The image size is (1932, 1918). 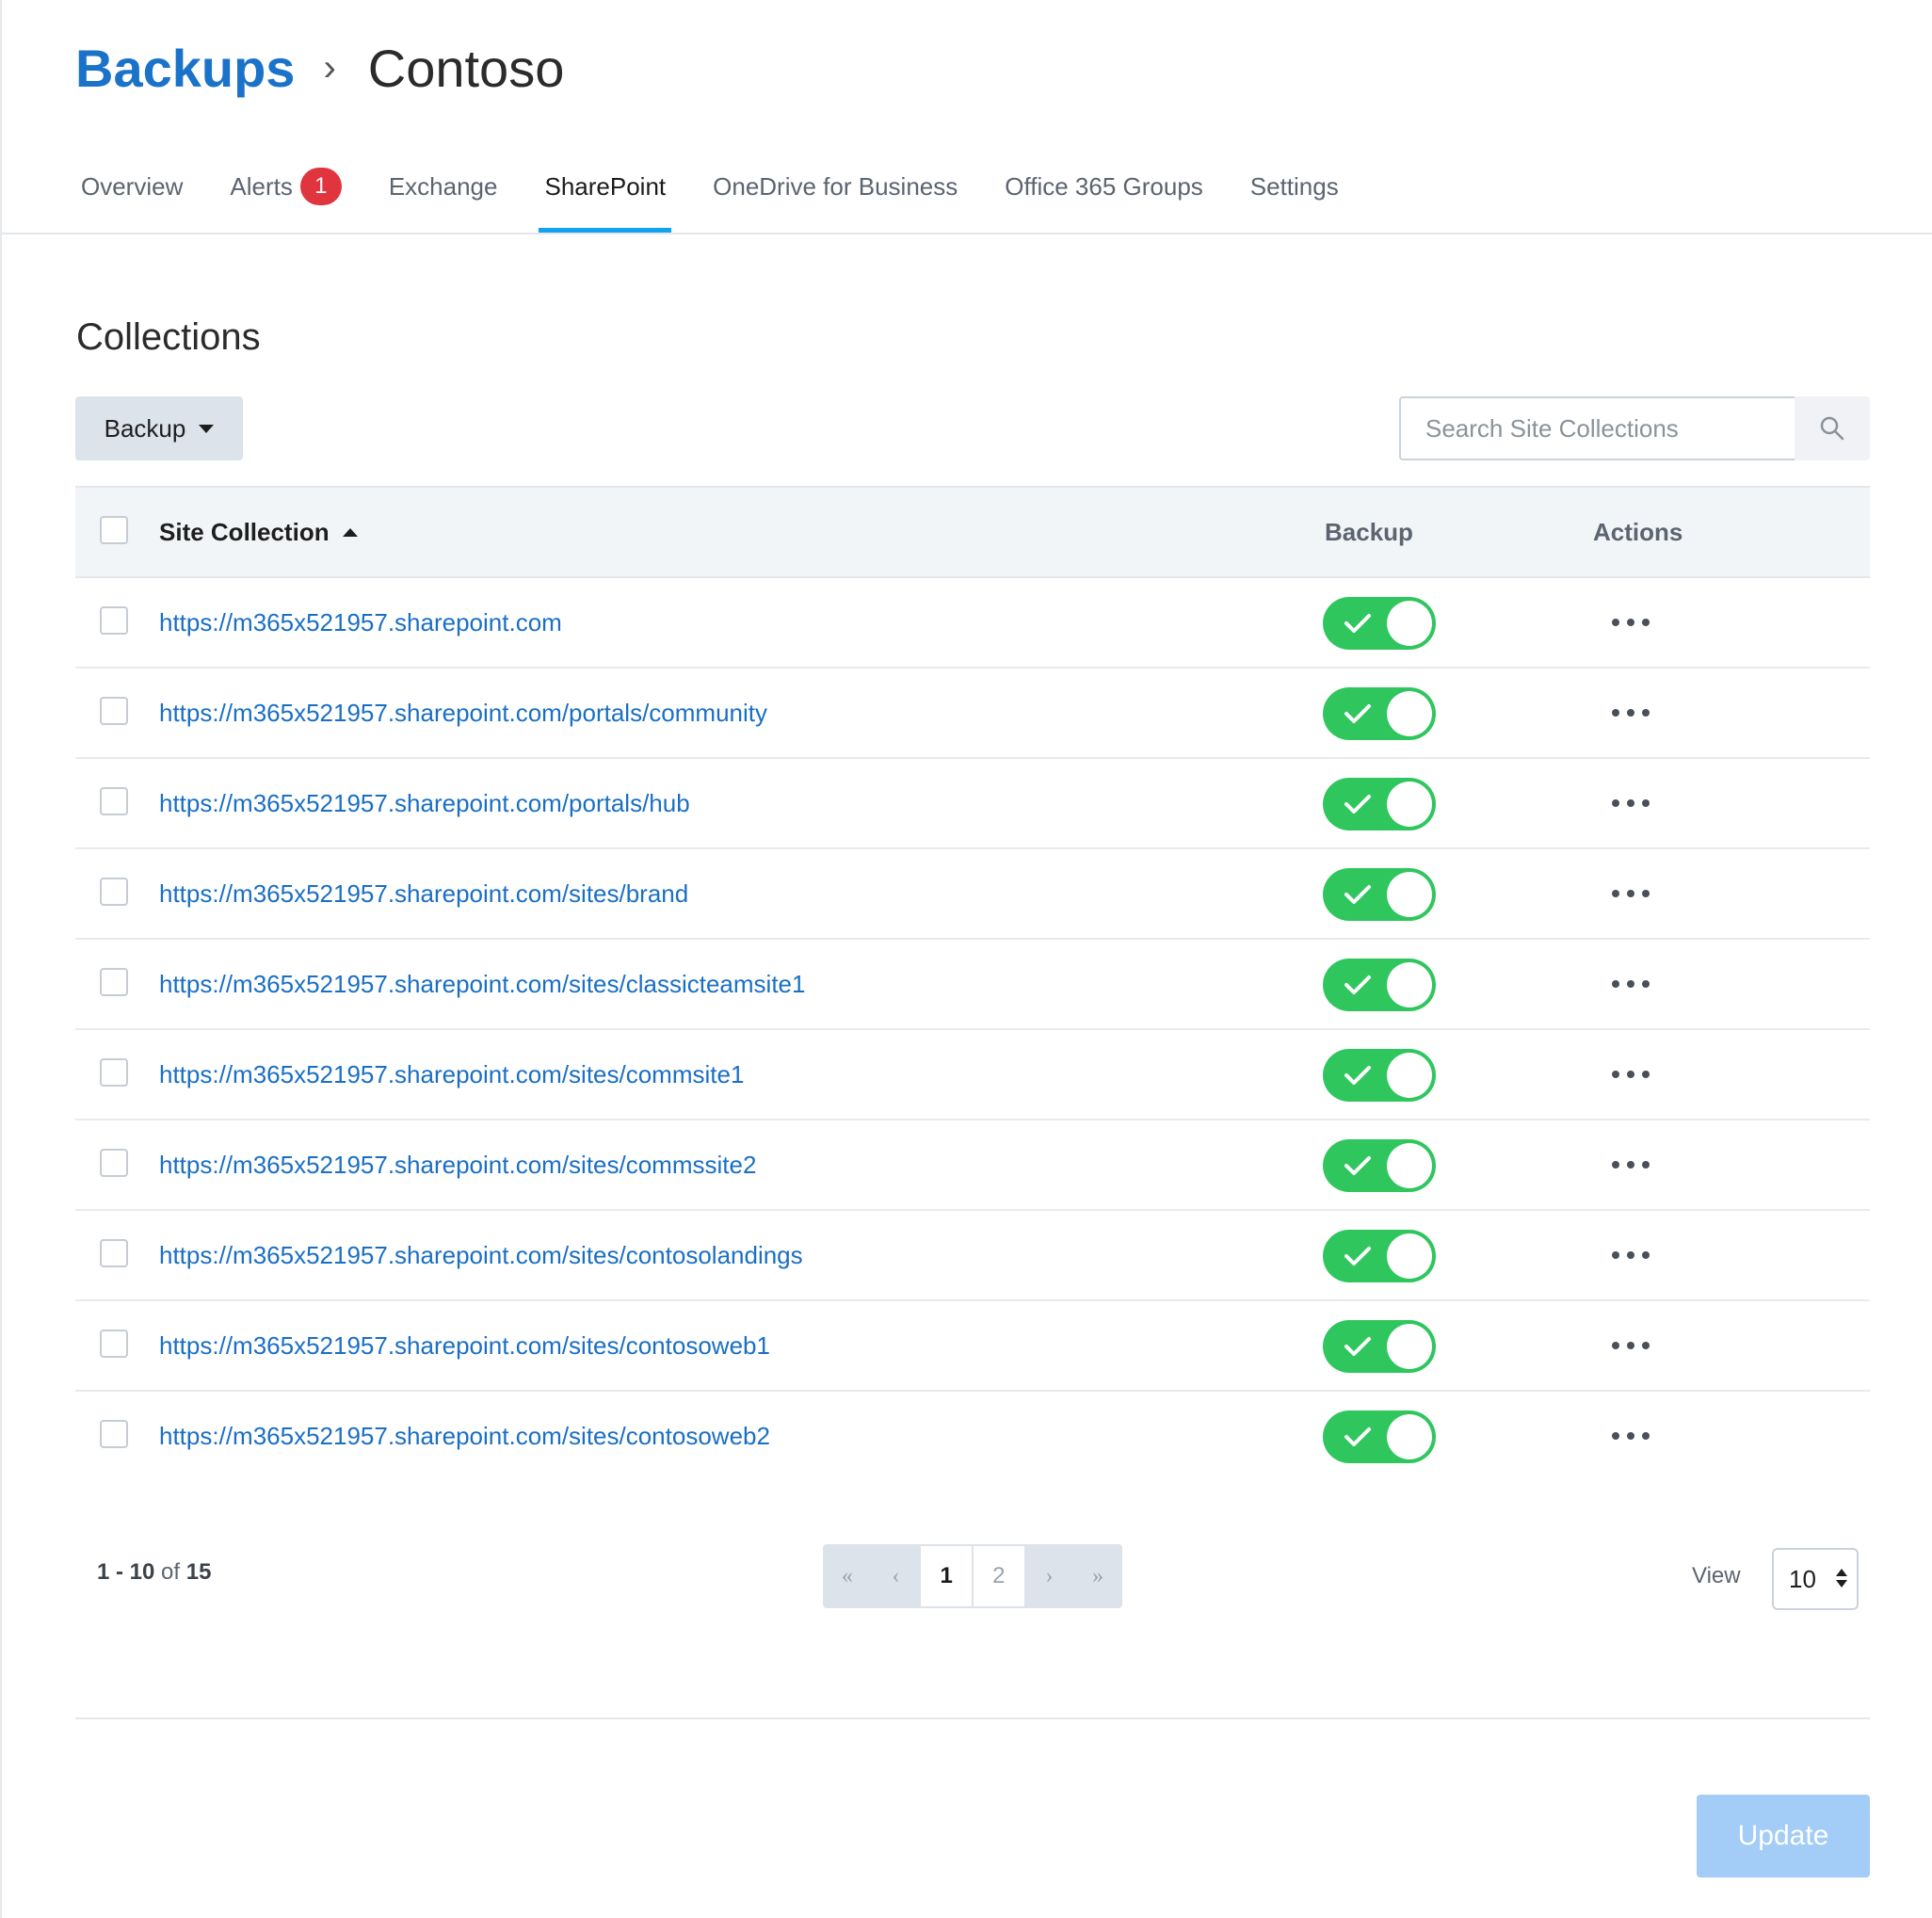 I want to click on page-2-button: 2, so click(x=999, y=1576).